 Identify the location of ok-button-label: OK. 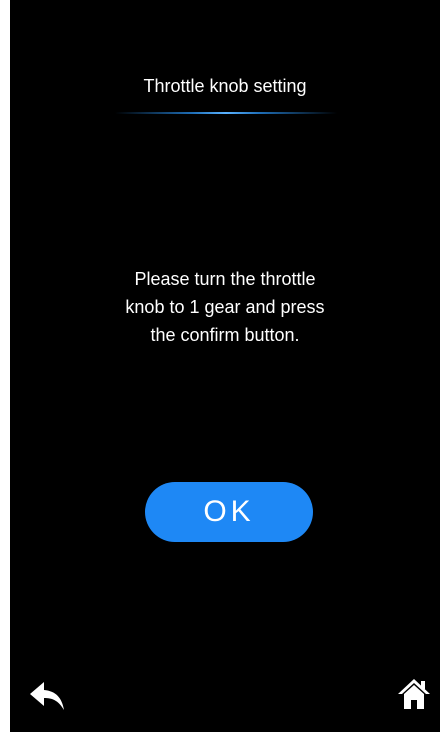
(229, 511).